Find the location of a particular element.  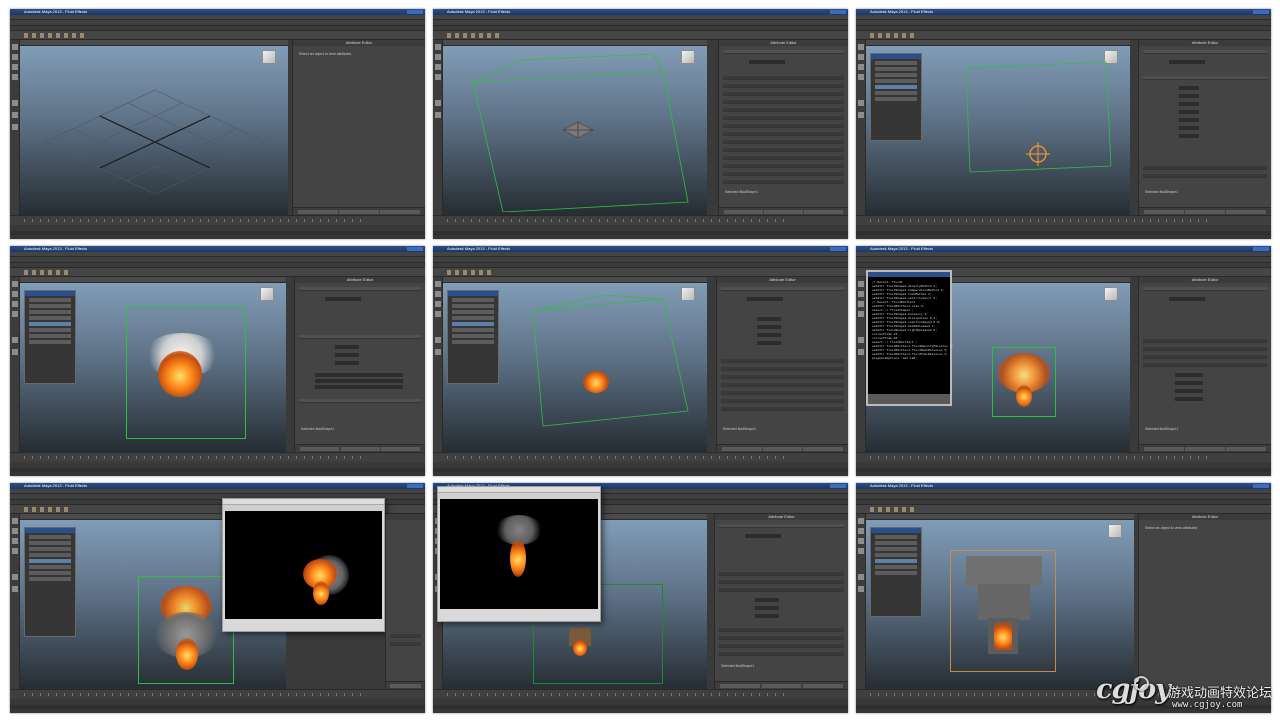

fluidshape-name-field is located at coordinates (767, 62).